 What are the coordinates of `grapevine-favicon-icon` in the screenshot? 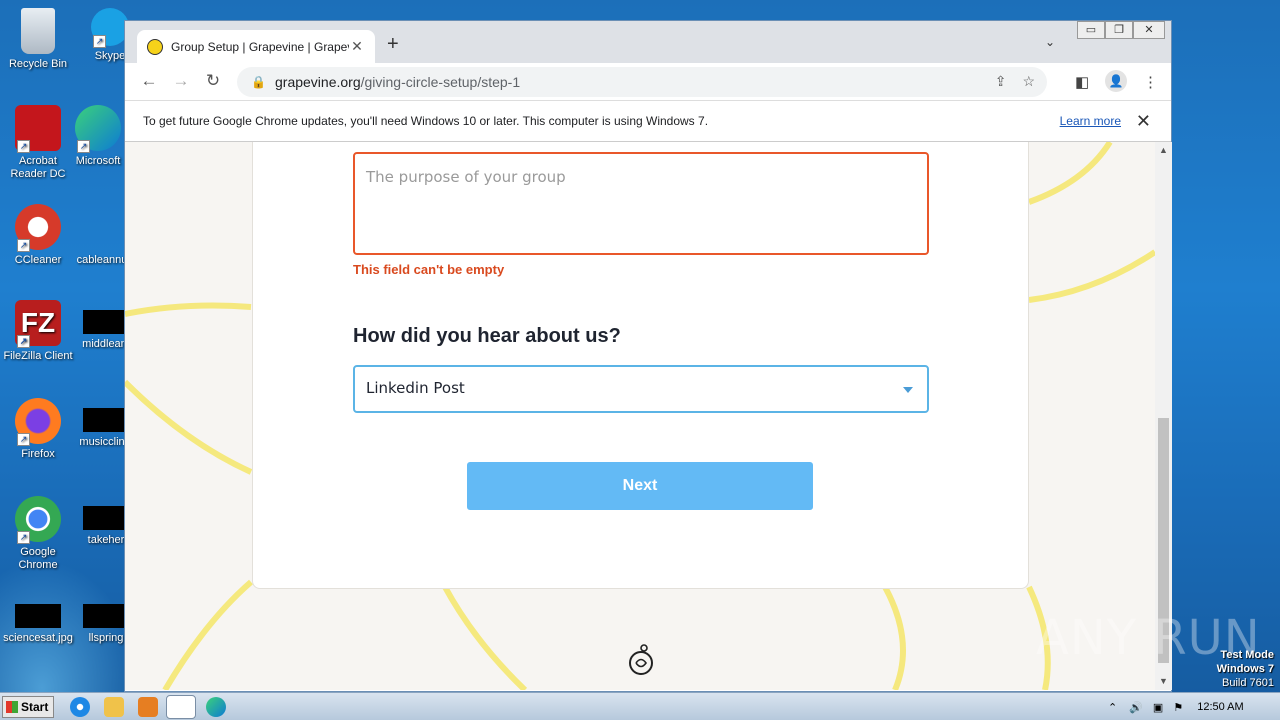 It's located at (155, 46).